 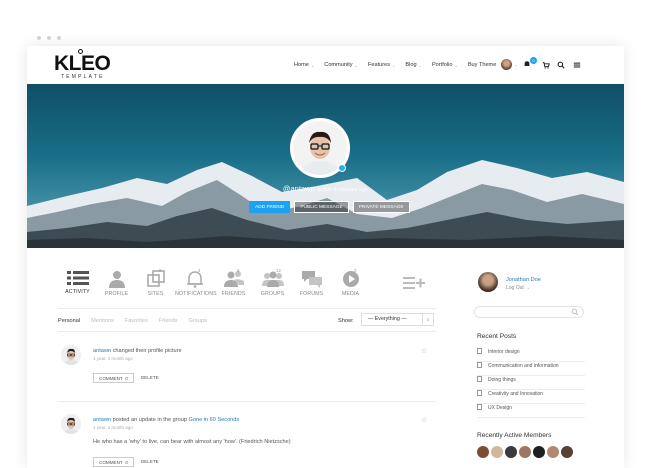 I want to click on select-arrows-icon: ⇕, so click(x=427, y=319).